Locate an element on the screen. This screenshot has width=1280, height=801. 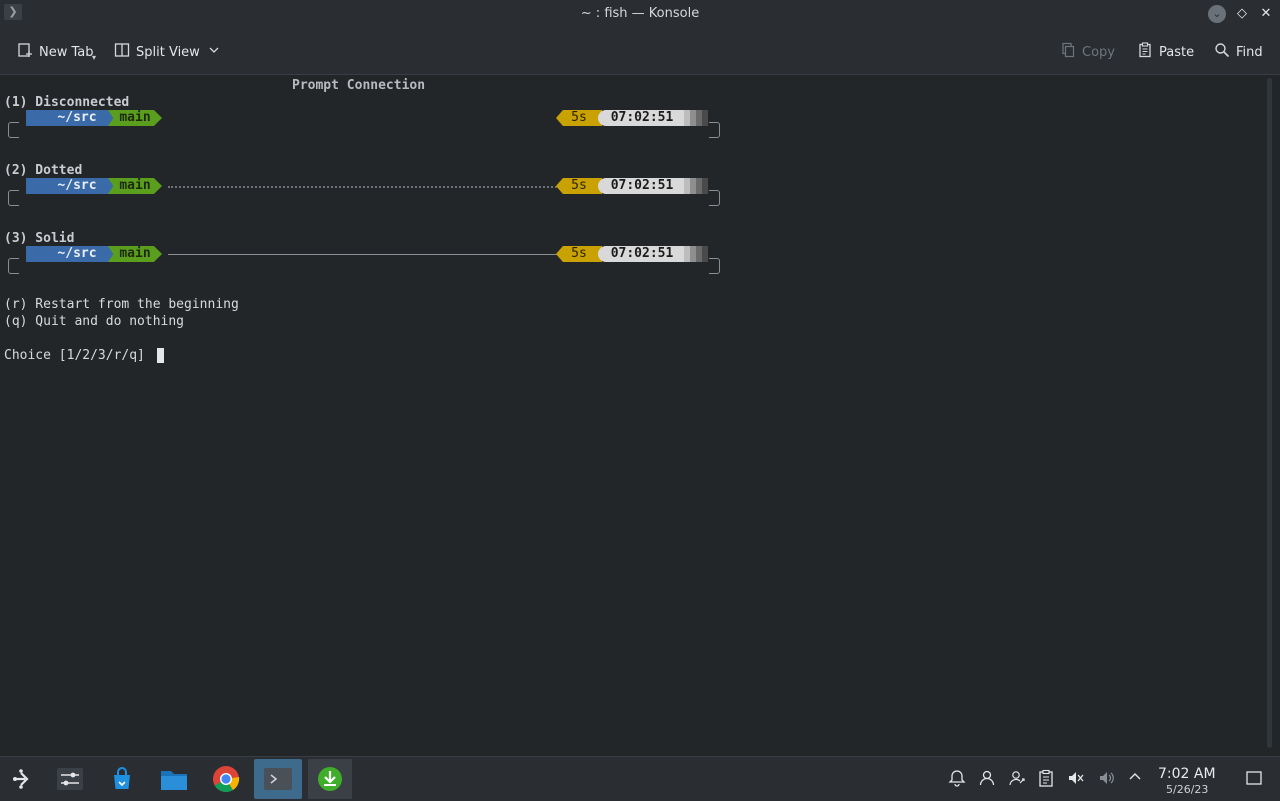
toolbar: New Tab ▾ Split View Copy Paste Find is located at coordinates (640, 52).